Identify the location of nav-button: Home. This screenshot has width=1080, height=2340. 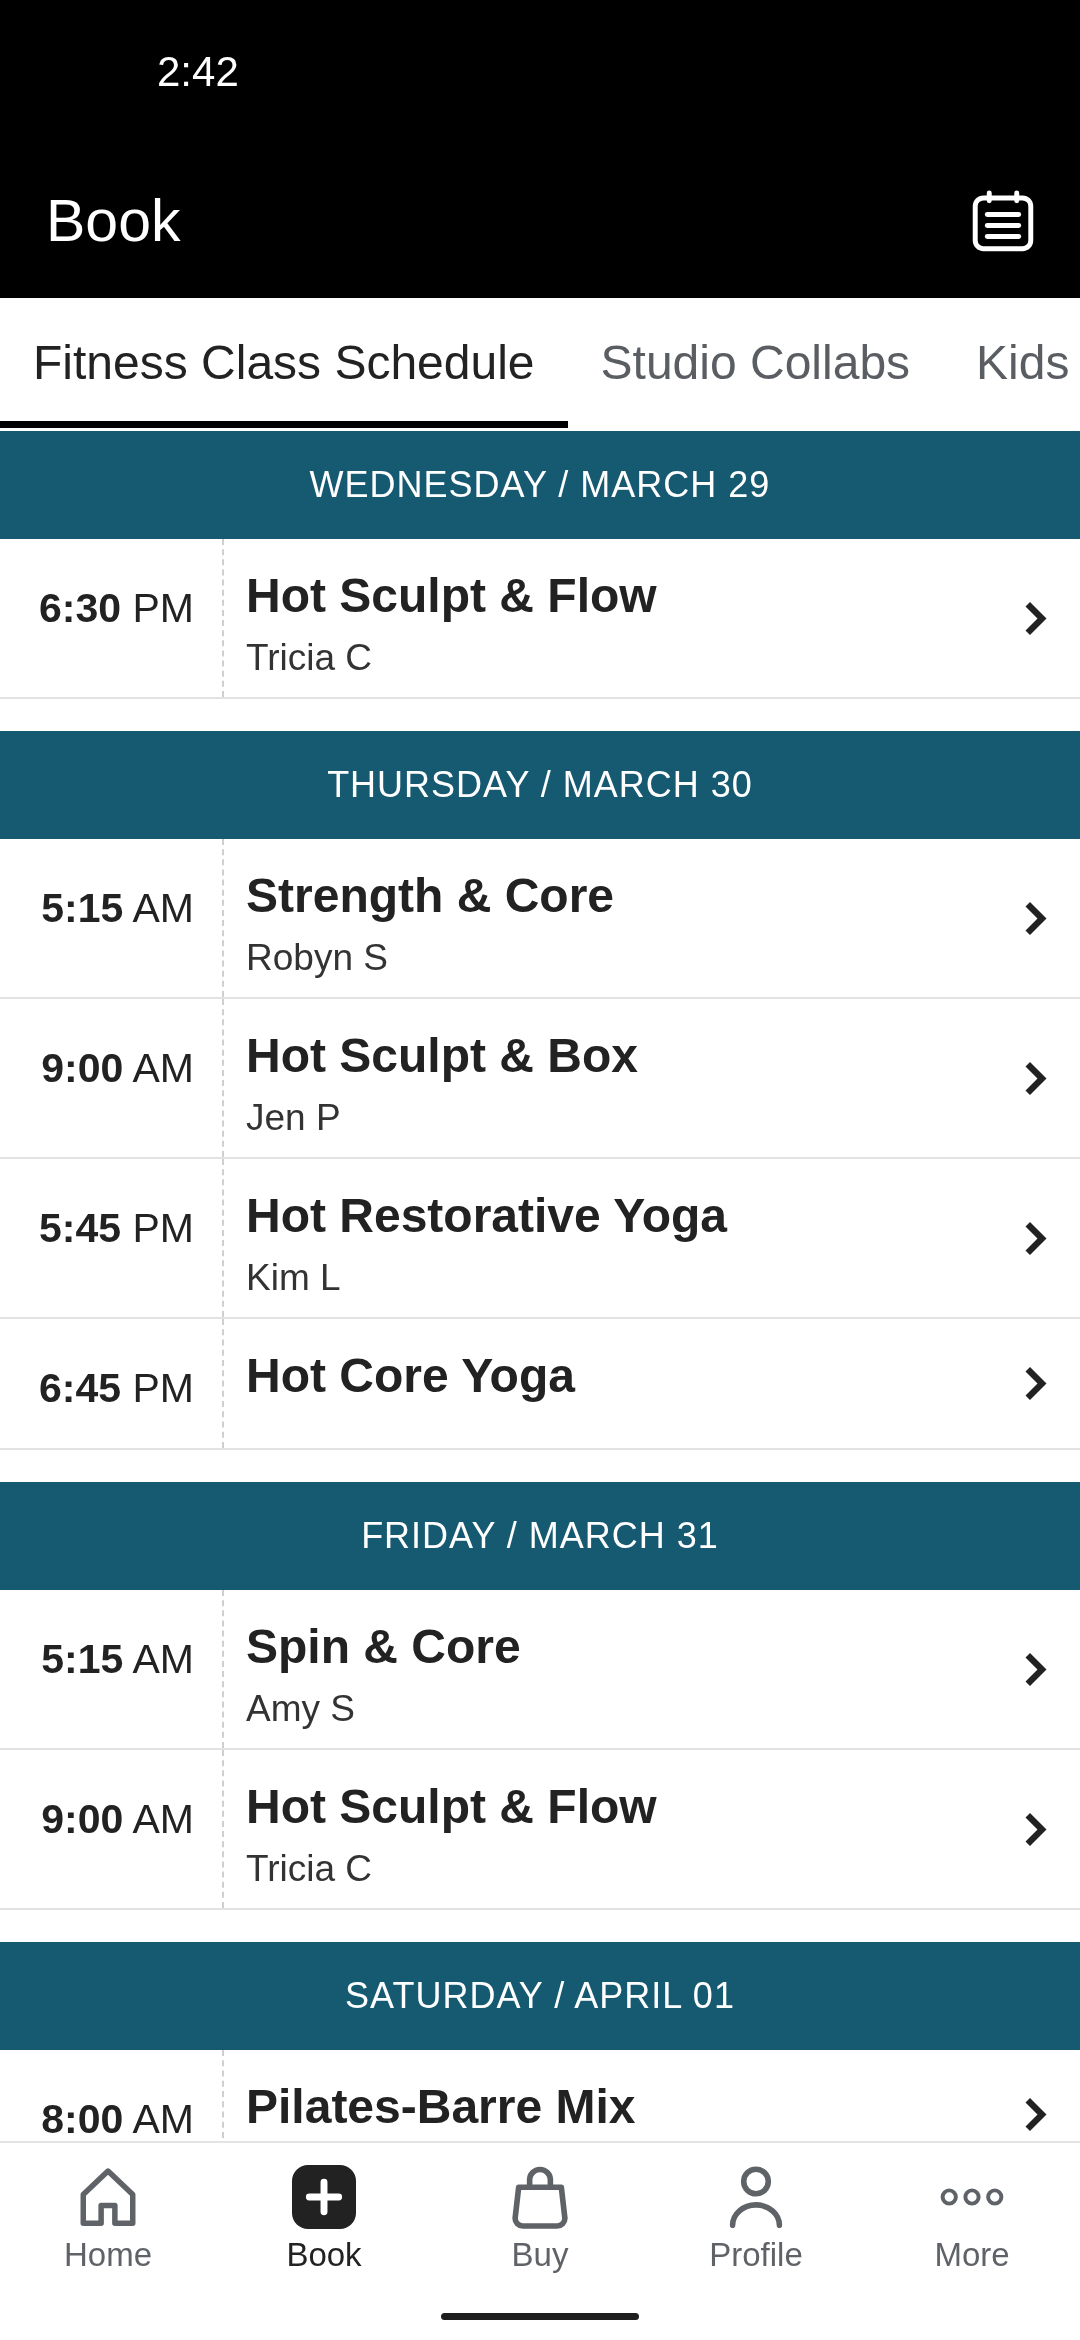
(108, 2209).